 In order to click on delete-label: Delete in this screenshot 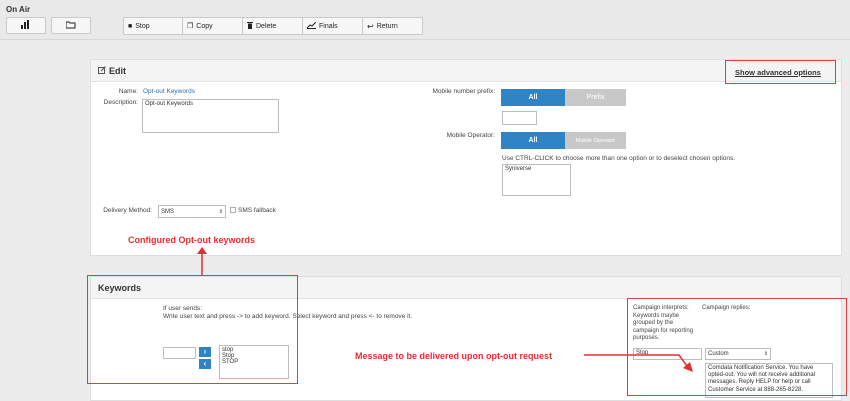, I will do `click(266, 26)`.